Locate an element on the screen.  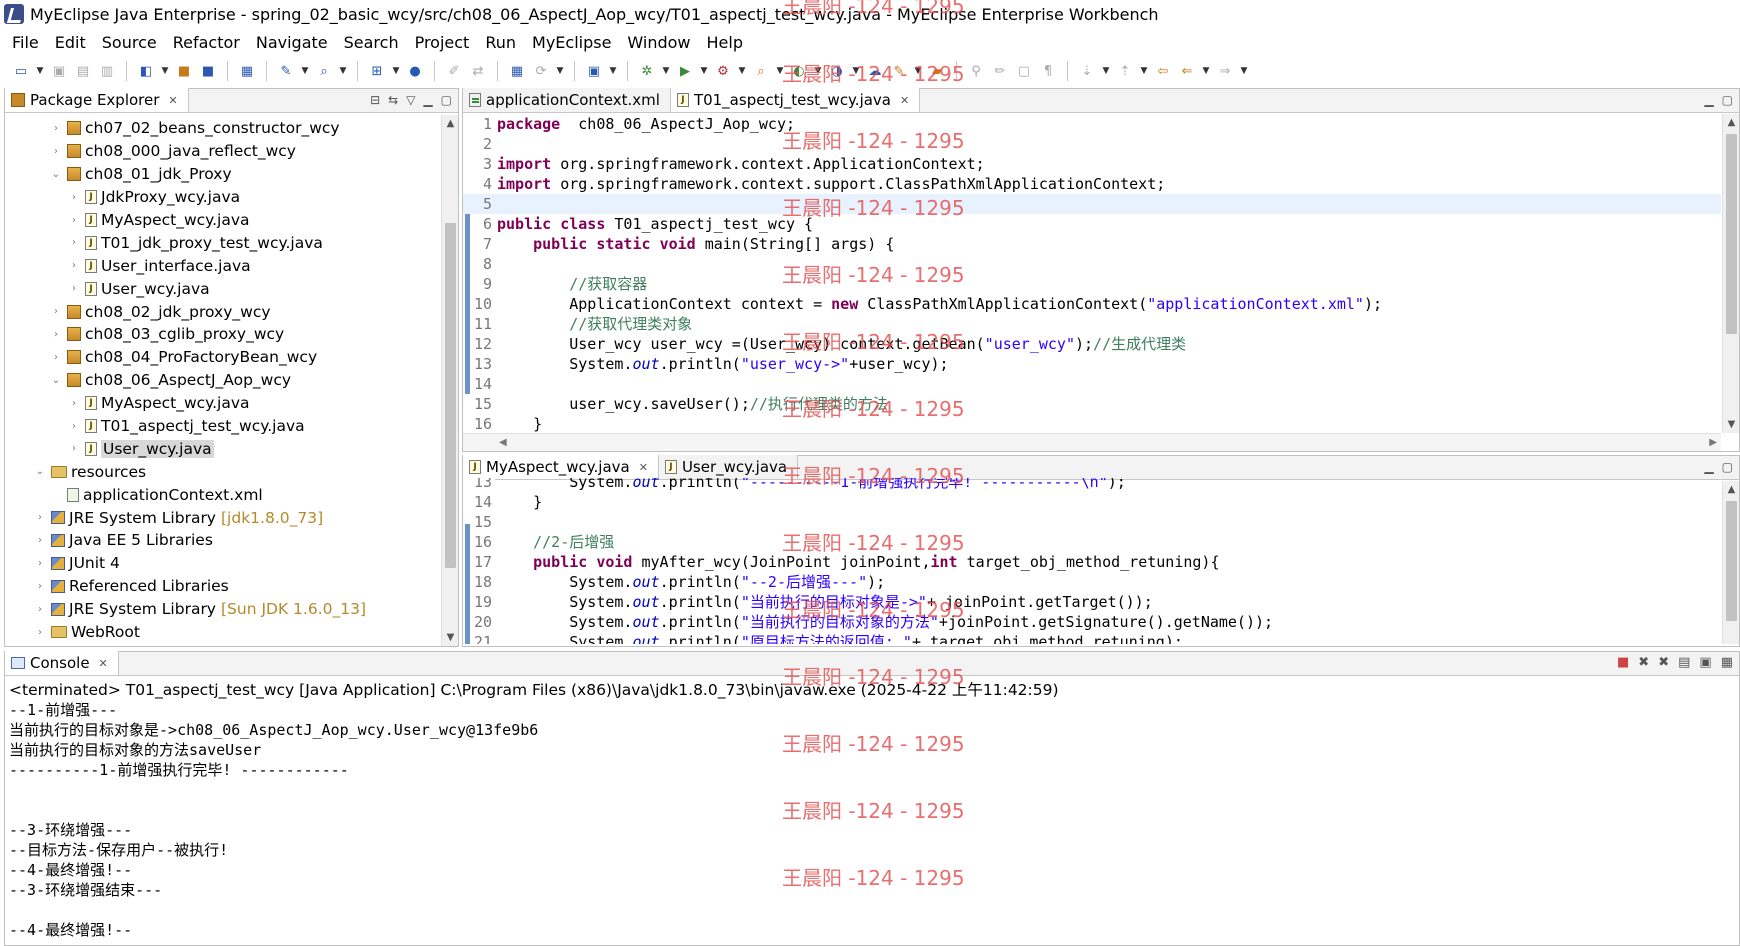
save-all-icon: ▤ is located at coordinates (83, 71).